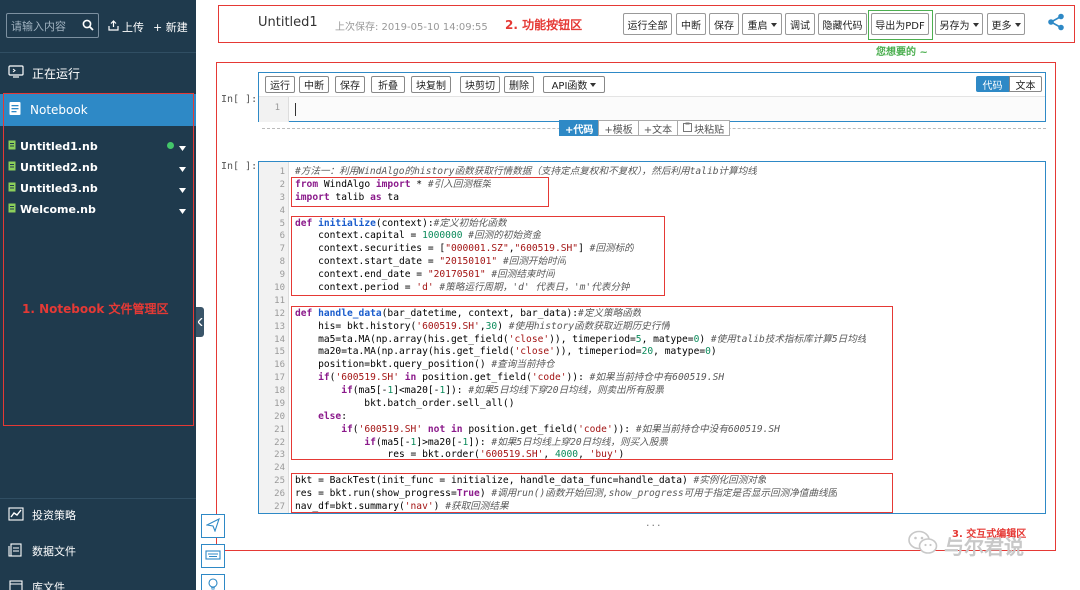  What do you see at coordinates (1006, 24) in the screenshot?
I see `more-button: 更多` at bounding box center [1006, 24].